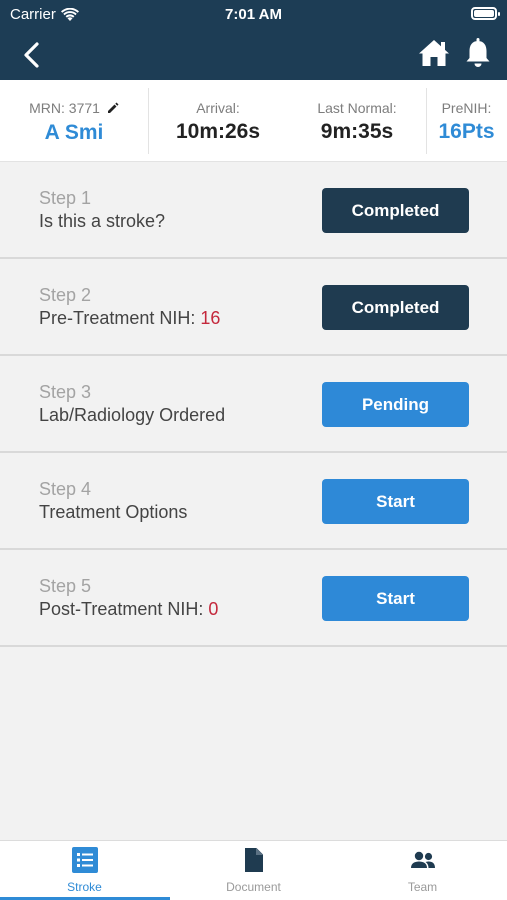  I want to click on arrival-value: 10m:26s, so click(218, 131).